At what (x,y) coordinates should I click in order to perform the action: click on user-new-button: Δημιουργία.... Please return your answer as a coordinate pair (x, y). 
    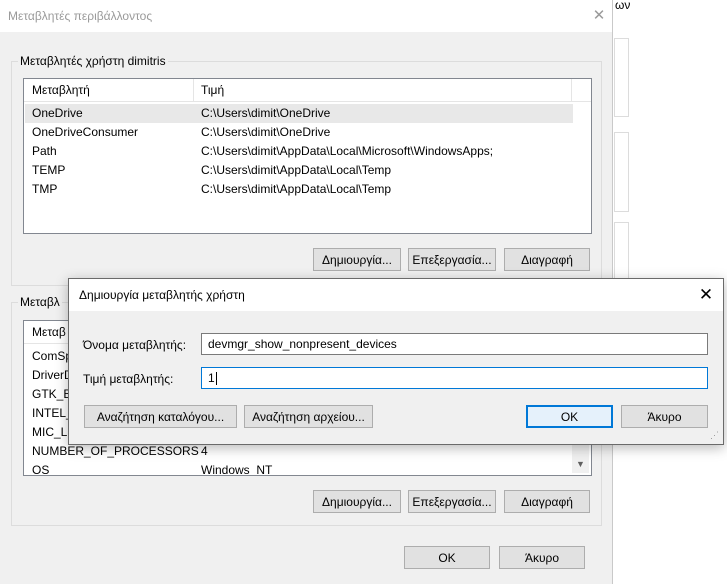
    Looking at the image, I should click on (357, 259).